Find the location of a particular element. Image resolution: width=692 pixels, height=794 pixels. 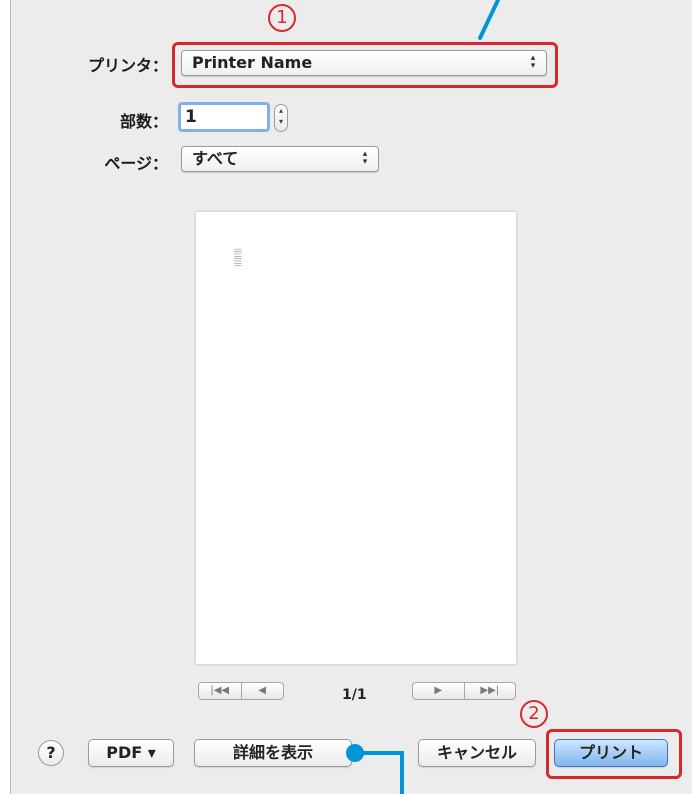

callout-pointer-top is located at coordinates (489, 20).